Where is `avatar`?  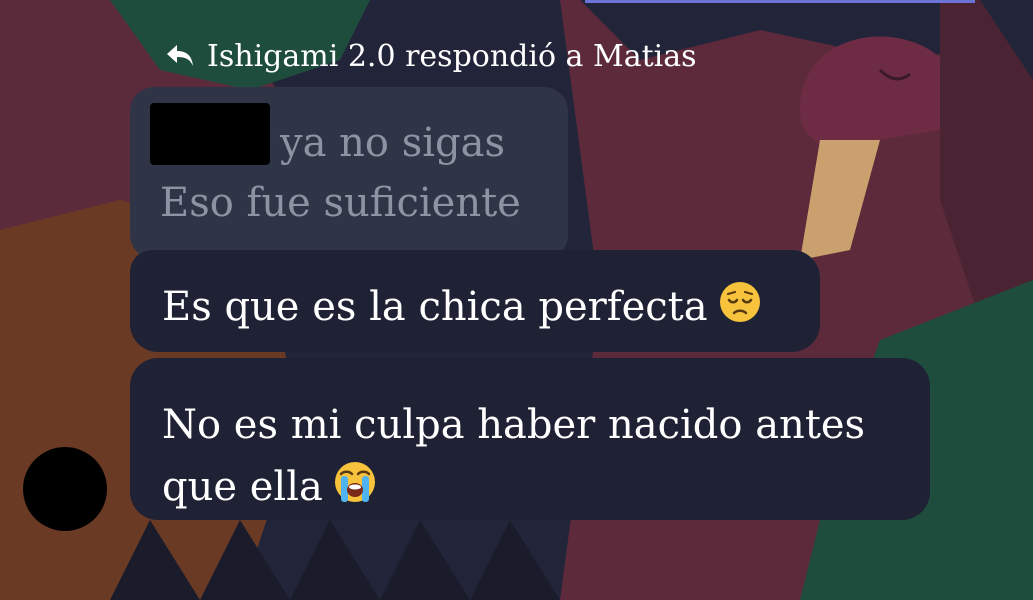
avatar is located at coordinates (65, 489).